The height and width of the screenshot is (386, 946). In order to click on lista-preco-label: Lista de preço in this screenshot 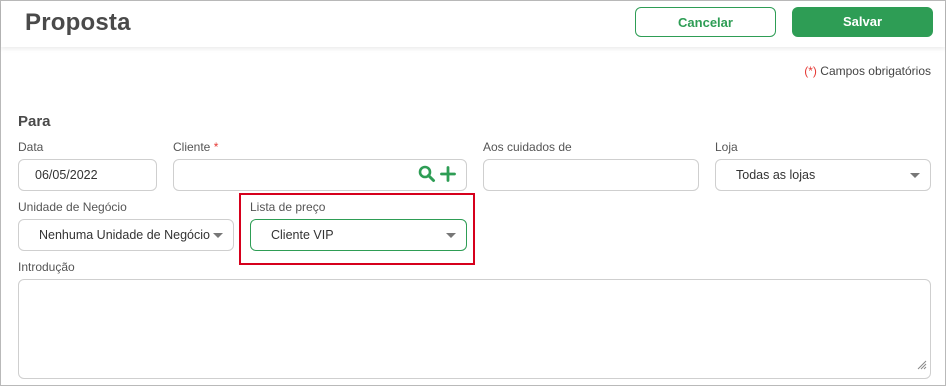, I will do `click(288, 207)`.